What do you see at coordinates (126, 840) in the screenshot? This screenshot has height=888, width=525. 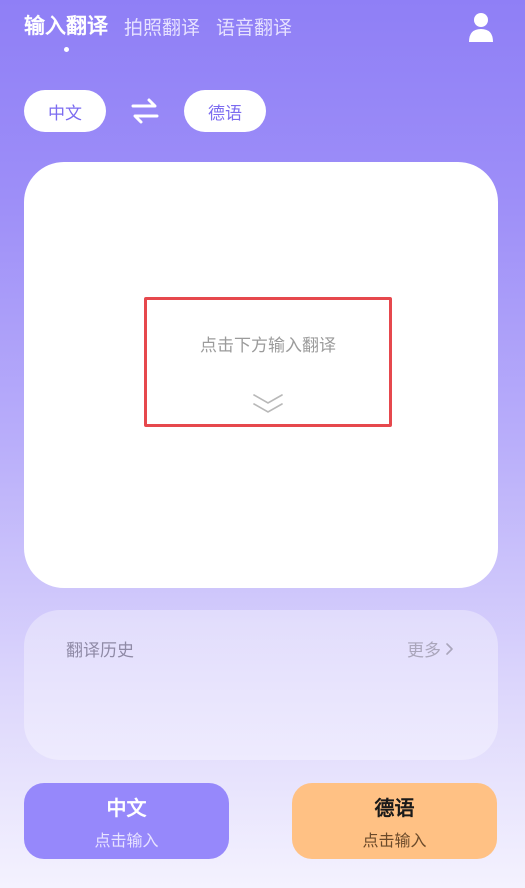 I see `source-input-subtitle: 点击输入` at bounding box center [126, 840].